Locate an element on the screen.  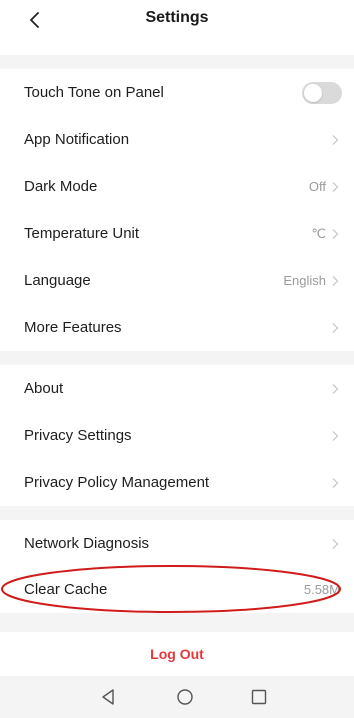
row-label: Network Diagnosis is located at coordinates (87, 543).